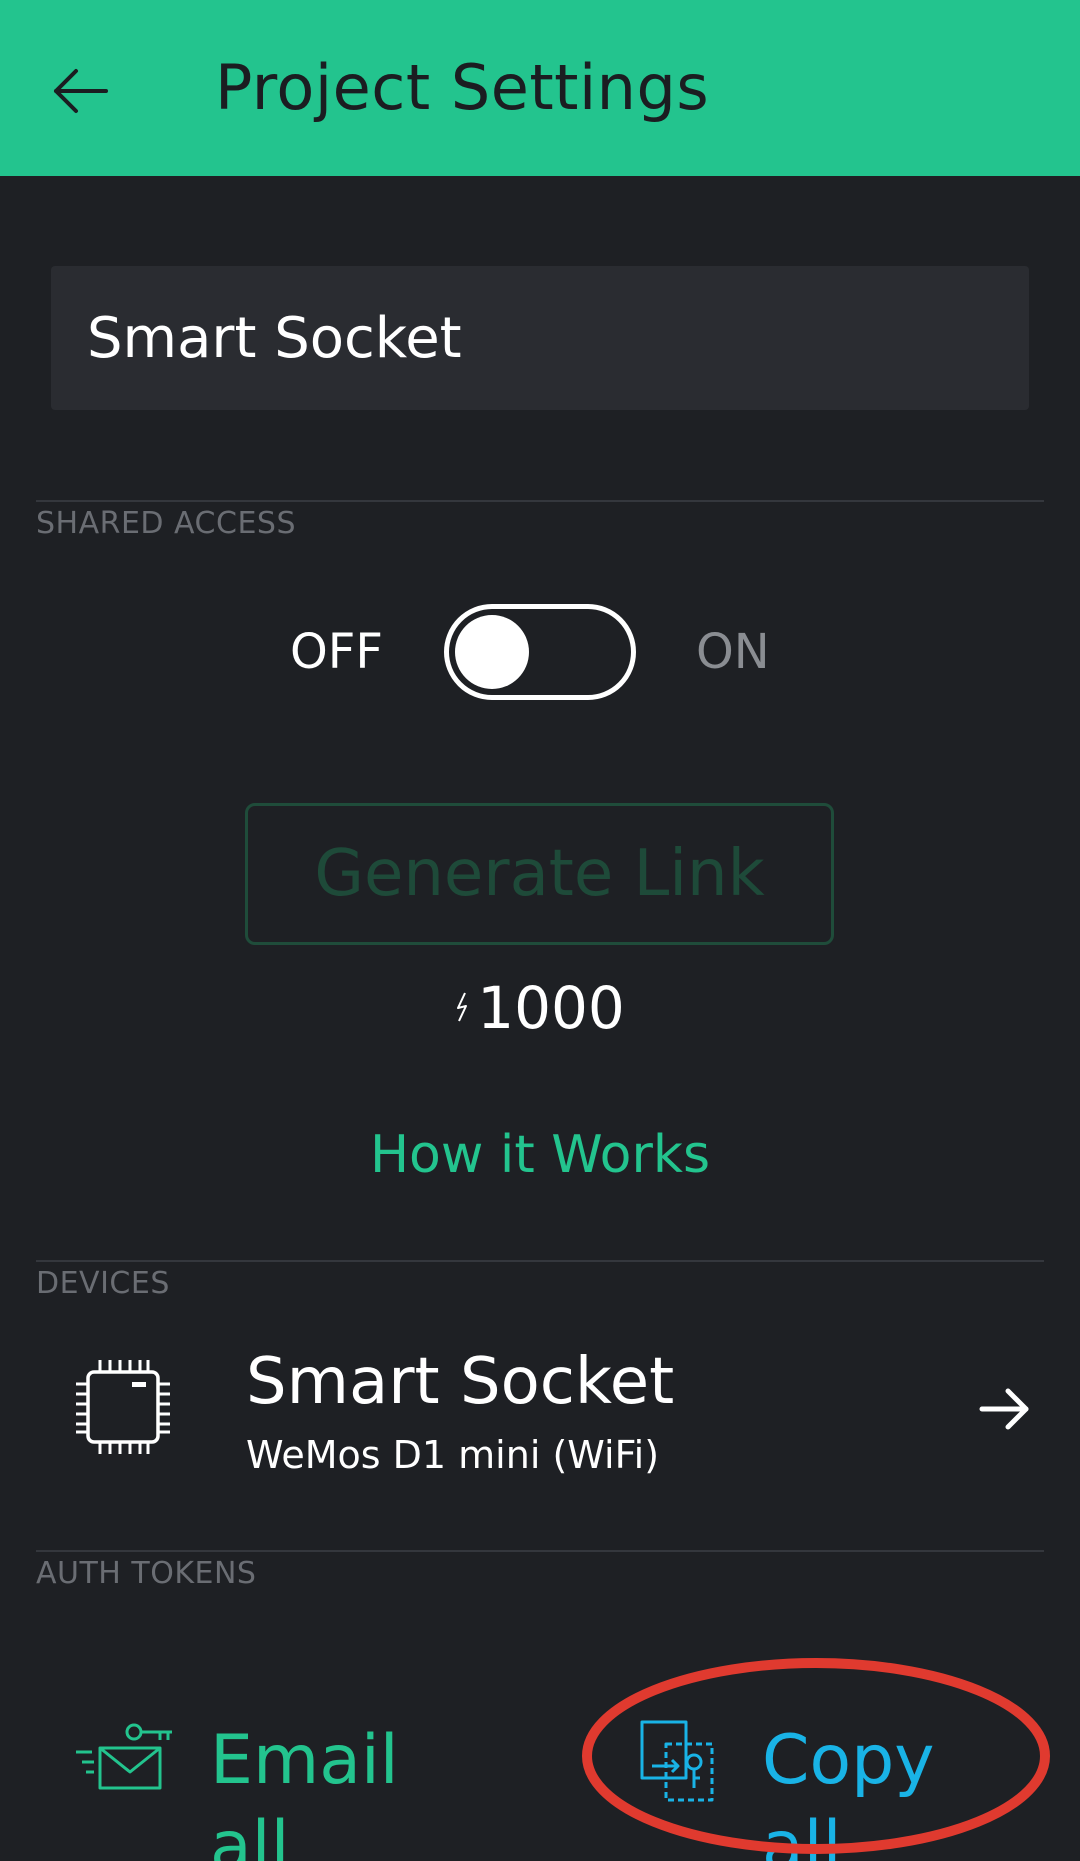  Describe the element at coordinates (304, 1791) in the screenshot. I see `email-all-label: Email all` at that location.